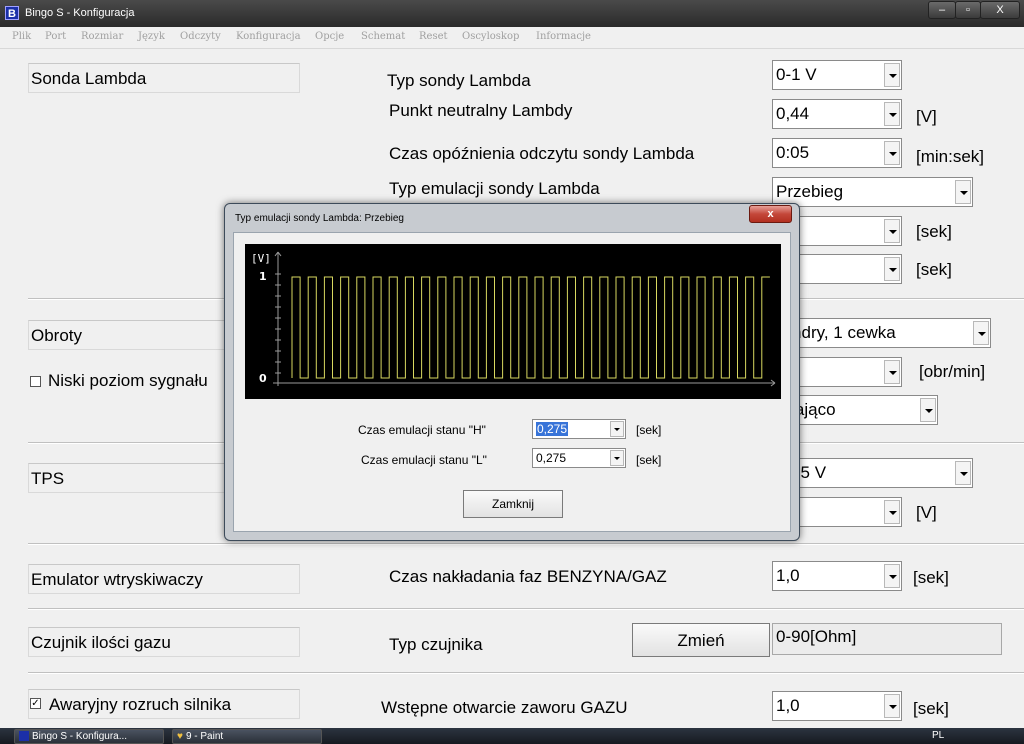 The width and height of the screenshot is (1024, 744). Describe the element at coordinates (12, 13) in the screenshot. I see `app-icon: B` at that location.